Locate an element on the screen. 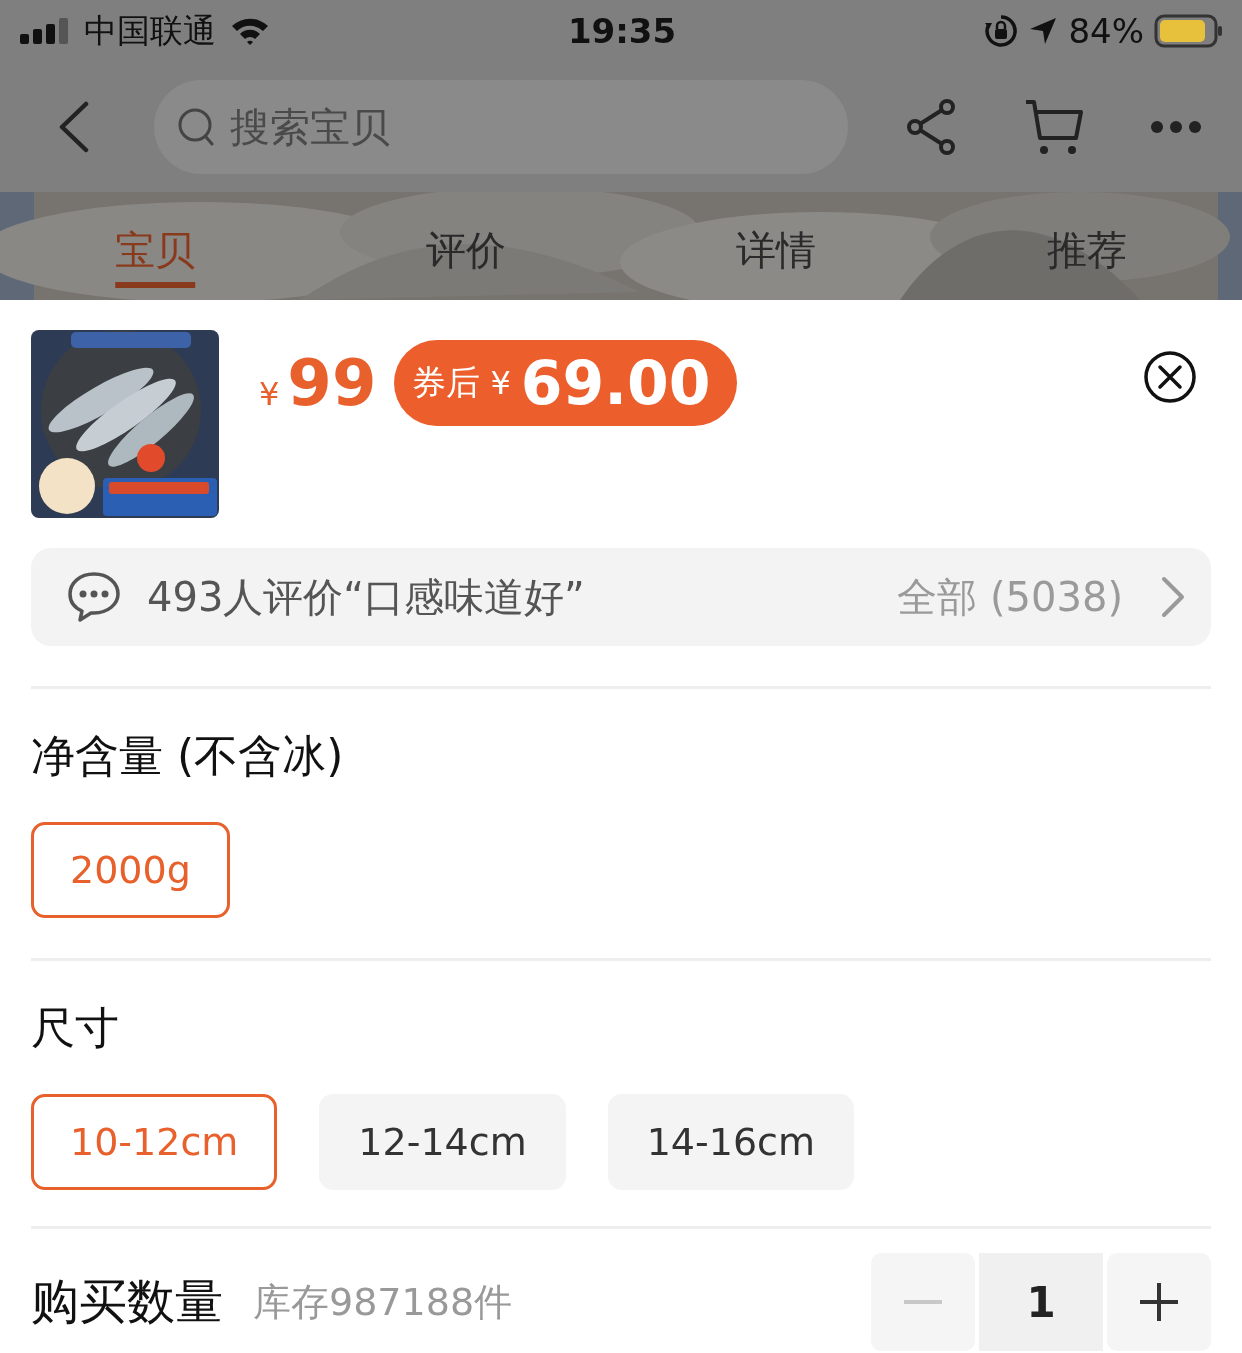  plus-icon is located at coordinates (1159, 1302).